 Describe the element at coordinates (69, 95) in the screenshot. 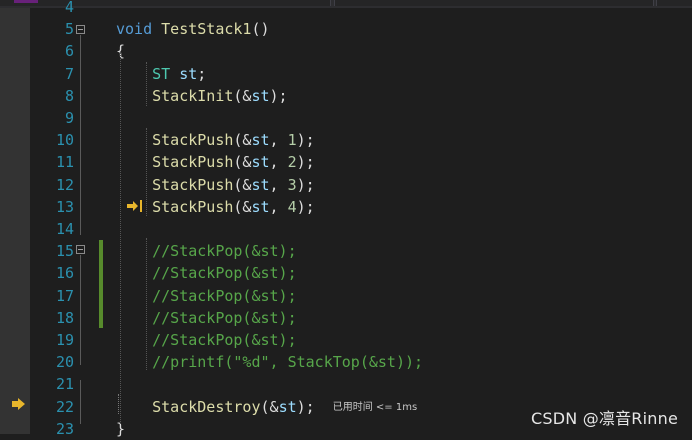

I see `line-number: 8` at that location.